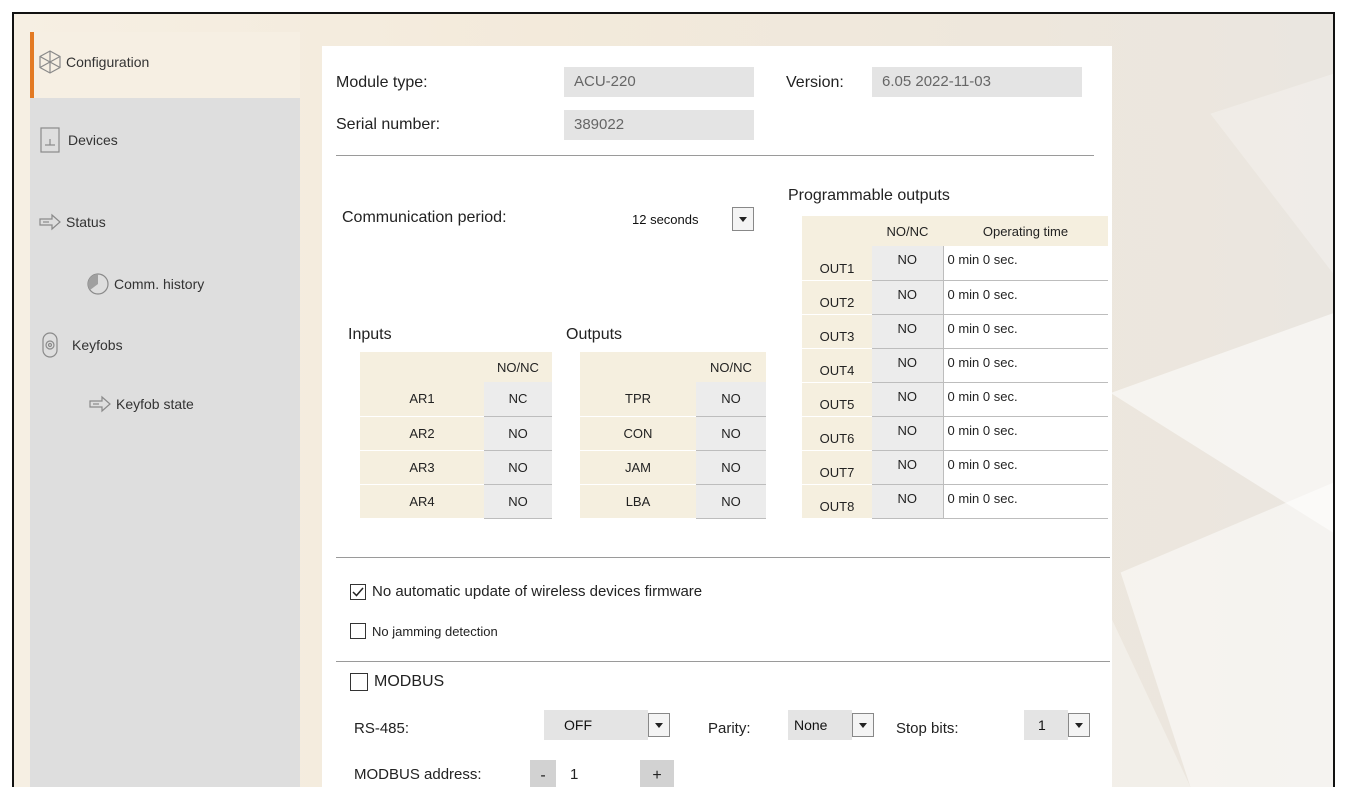 This screenshot has height=787, width=1349. Describe the element at coordinates (79, 140) in the screenshot. I see `sidebar-item-devices: Devices` at that location.